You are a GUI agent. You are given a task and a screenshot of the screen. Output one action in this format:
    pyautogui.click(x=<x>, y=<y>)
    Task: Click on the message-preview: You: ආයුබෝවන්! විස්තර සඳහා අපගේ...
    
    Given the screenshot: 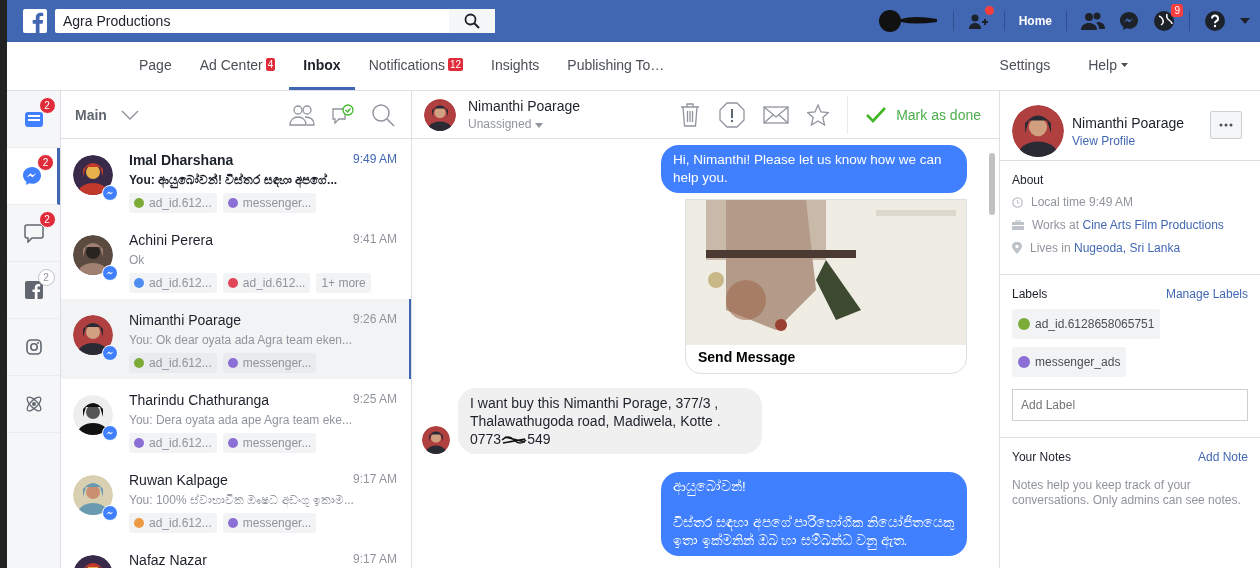 What is the action you would take?
    pyautogui.click(x=234, y=180)
    